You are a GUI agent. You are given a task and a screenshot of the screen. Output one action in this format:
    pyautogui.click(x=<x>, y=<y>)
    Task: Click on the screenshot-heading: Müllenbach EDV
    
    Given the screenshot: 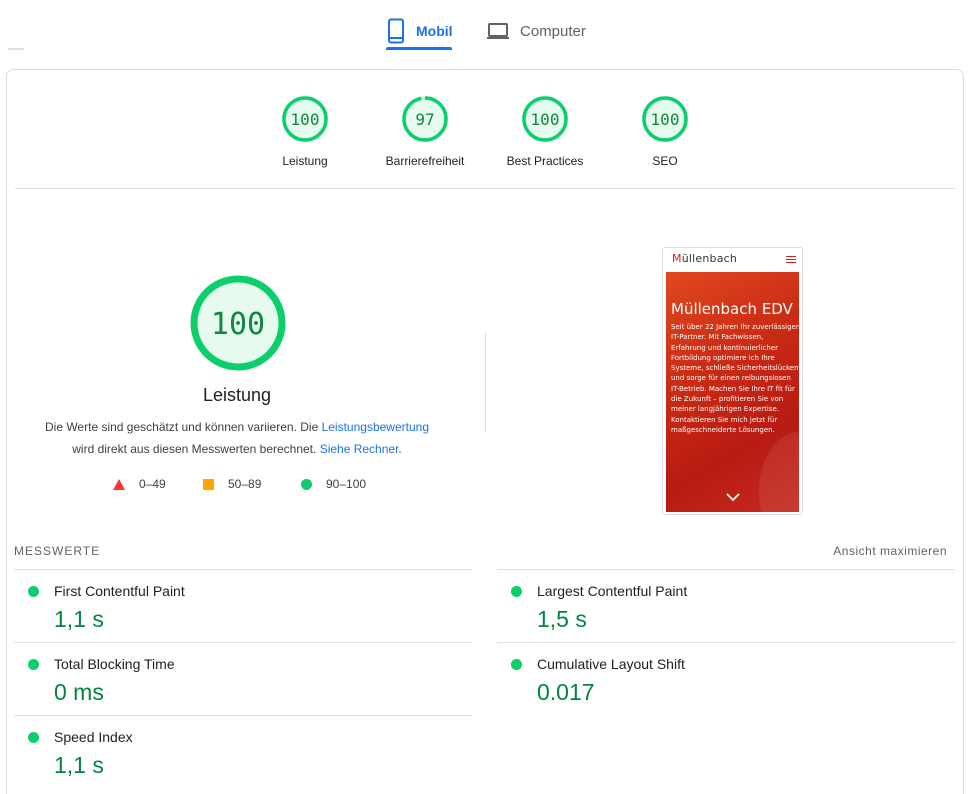 What is the action you would take?
    pyautogui.click(x=732, y=309)
    